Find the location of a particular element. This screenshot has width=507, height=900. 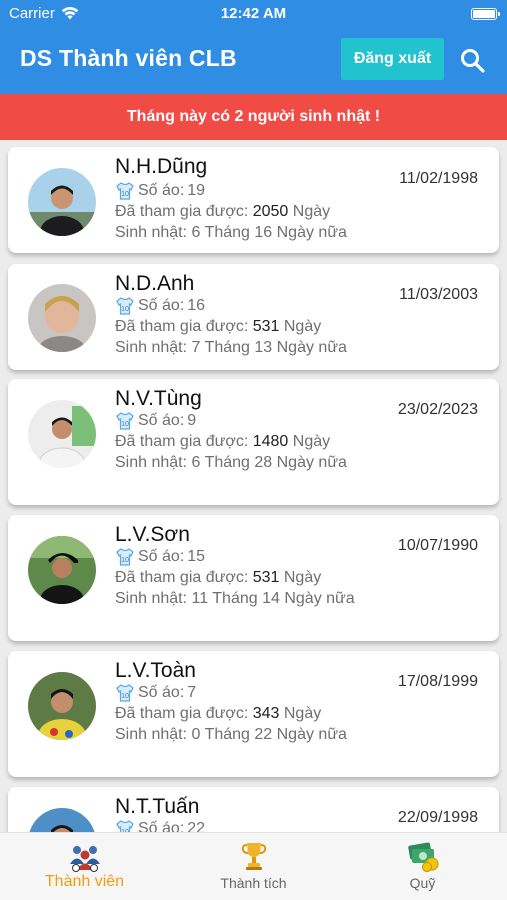

status-bar: Carrier 12:42 AM is located at coordinates (253, 14).